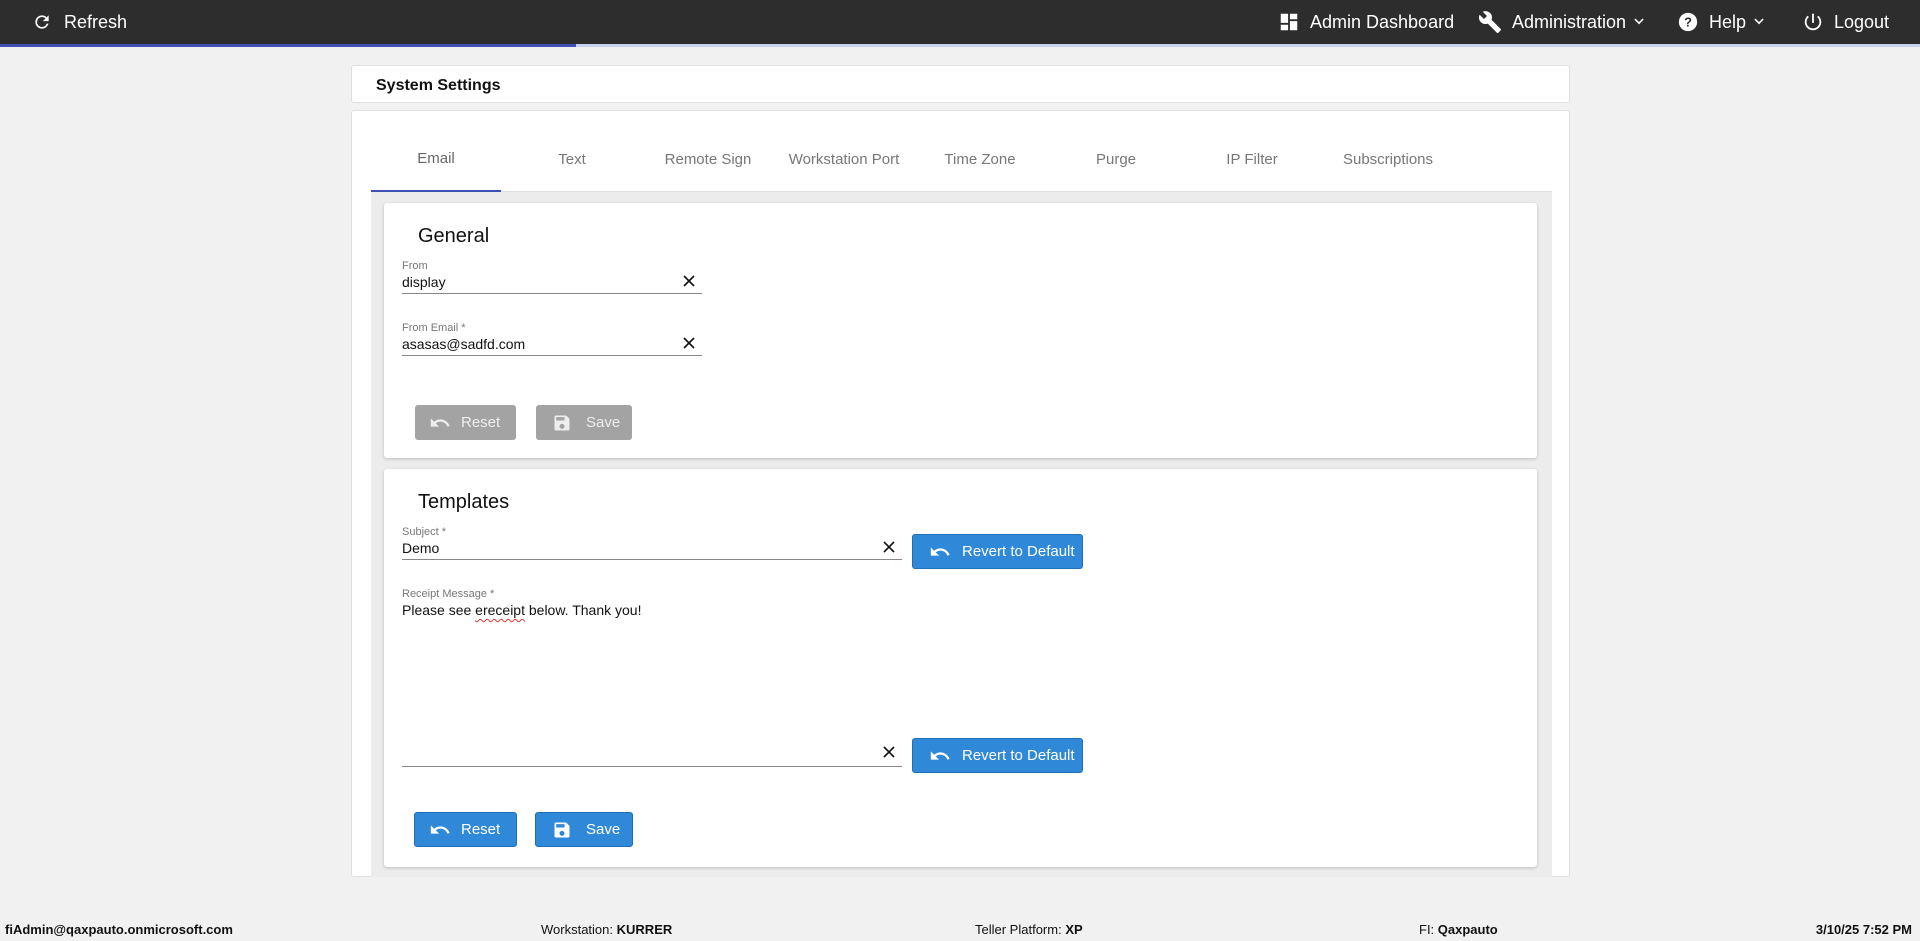 The height and width of the screenshot is (941, 1920). Describe the element at coordinates (436, 159) in the screenshot. I see `tab-email: Email` at that location.